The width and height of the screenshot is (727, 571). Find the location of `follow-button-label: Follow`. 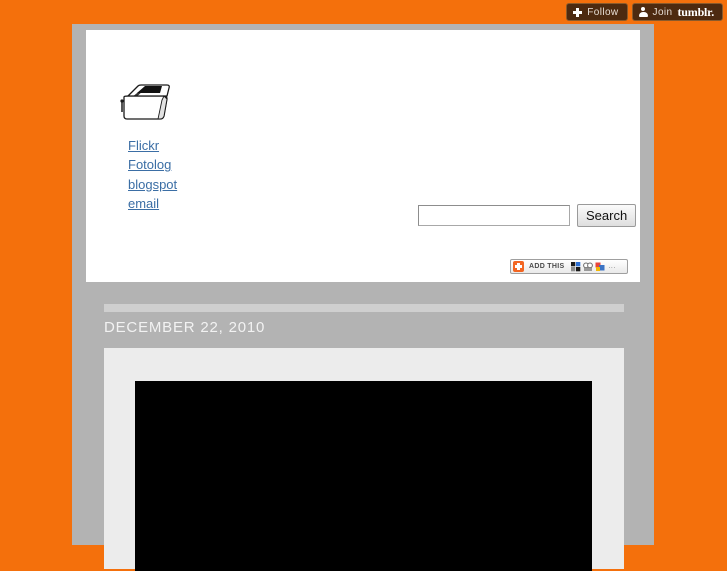

follow-button-label: Follow is located at coordinates (603, 12).